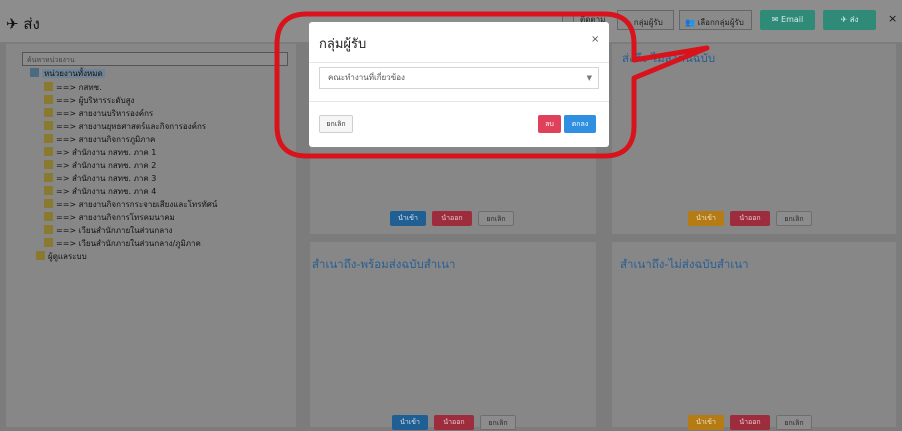  What do you see at coordinates (130, 165) in the screenshot?
I see `tree-item: => สำนักงาน กสทช. ภาค 2` at bounding box center [130, 165].